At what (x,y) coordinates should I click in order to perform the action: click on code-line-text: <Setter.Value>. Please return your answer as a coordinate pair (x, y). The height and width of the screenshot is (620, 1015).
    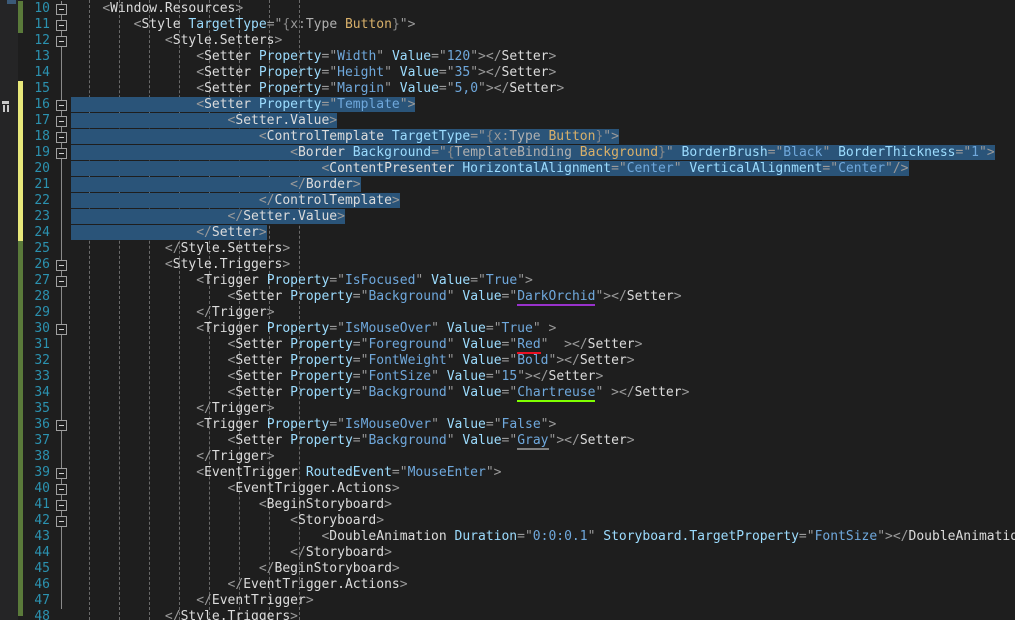
    Looking at the image, I should click on (204, 120).